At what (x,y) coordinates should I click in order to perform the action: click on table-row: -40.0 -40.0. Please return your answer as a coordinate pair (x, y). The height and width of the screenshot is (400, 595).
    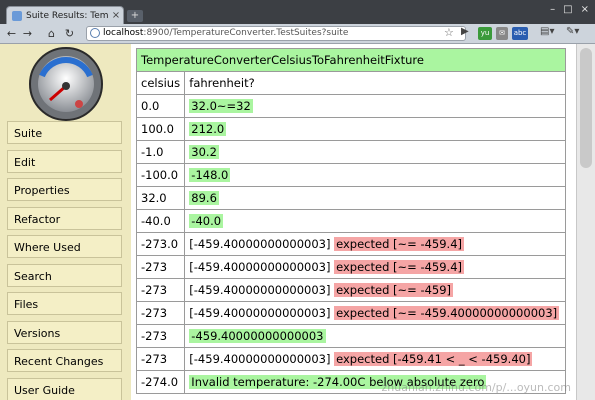
    Looking at the image, I should click on (350, 221).